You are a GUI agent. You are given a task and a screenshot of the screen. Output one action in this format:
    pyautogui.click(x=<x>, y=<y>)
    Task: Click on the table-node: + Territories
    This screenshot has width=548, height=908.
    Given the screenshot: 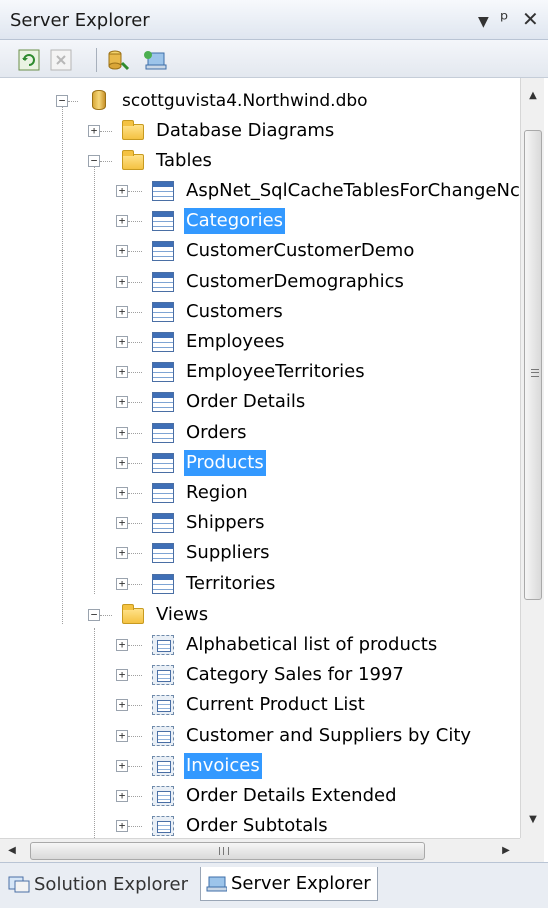 What is the action you would take?
    pyautogui.click(x=260, y=584)
    